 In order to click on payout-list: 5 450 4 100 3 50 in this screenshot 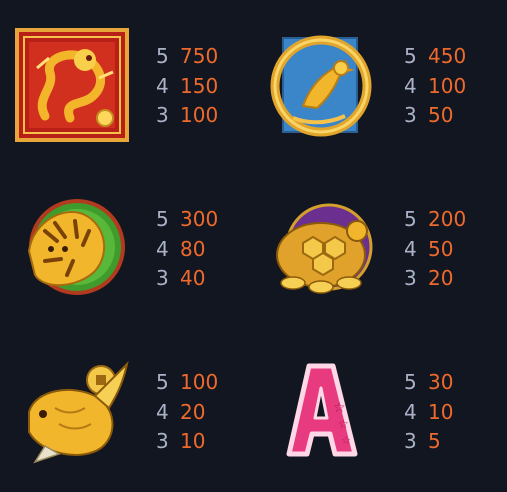, I will do `click(435, 86)`.